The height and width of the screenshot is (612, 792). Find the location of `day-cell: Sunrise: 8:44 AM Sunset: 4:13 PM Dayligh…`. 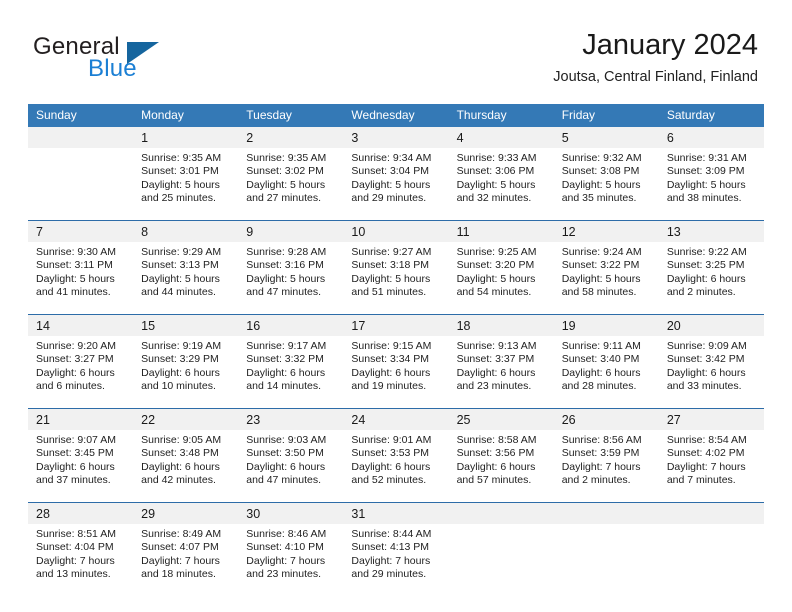

day-cell: Sunrise: 8:44 AM Sunset: 4:13 PM Dayligh… is located at coordinates (396, 560).